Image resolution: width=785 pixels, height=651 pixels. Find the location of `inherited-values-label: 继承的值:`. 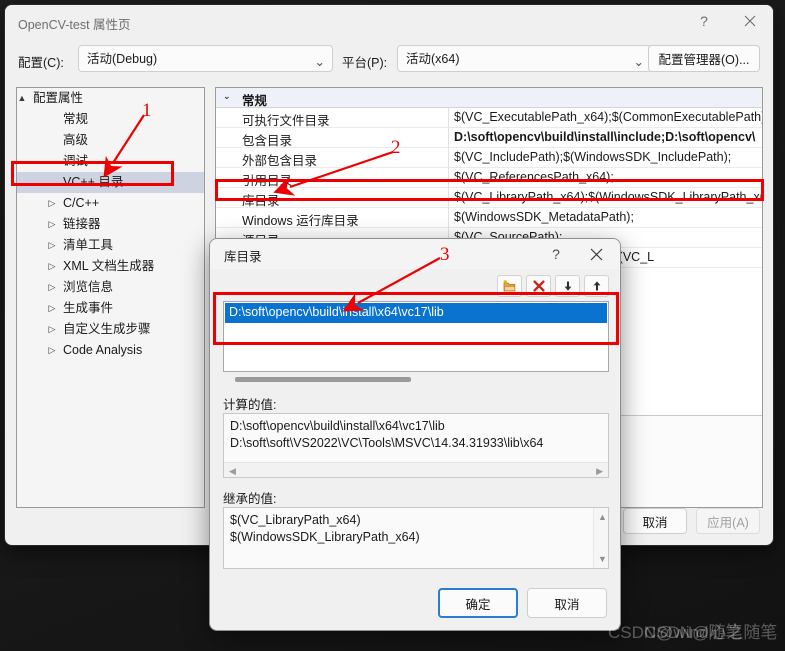

inherited-values-label: 继承的值: is located at coordinates (250, 499).